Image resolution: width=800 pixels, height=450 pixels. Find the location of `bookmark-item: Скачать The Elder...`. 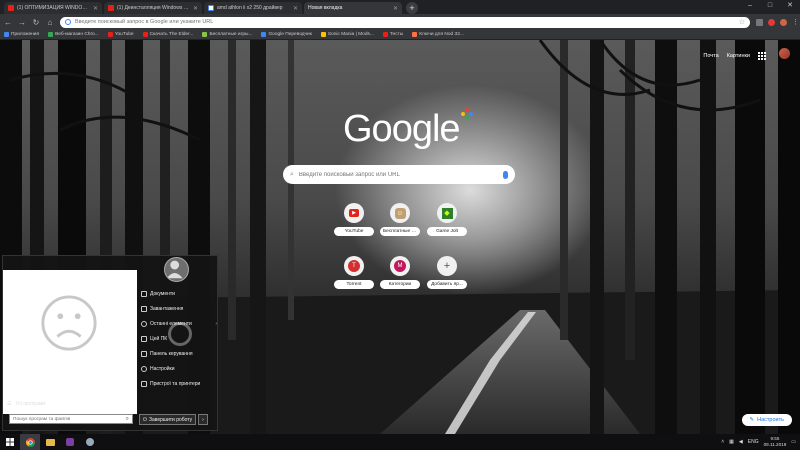

bookmark-item: Скачать The Elder... is located at coordinates (167, 34).